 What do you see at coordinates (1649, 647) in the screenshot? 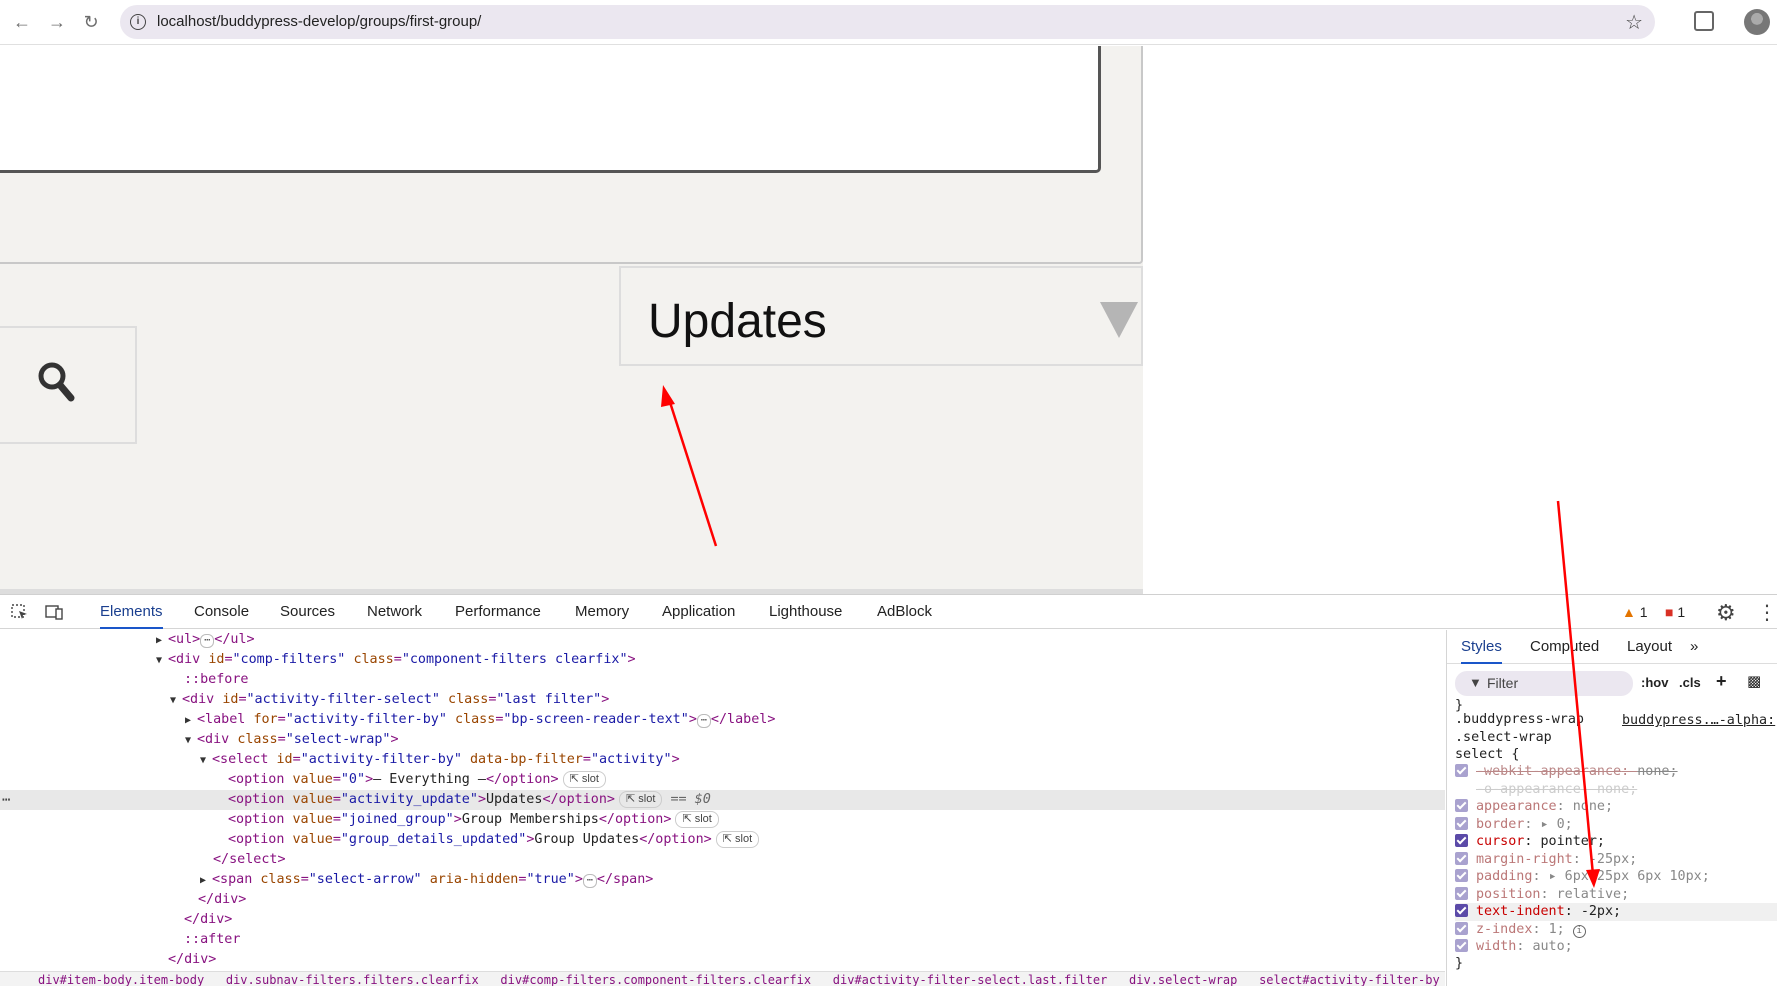
I see `tab-layout: Layout` at bounding box center [1649, 647].